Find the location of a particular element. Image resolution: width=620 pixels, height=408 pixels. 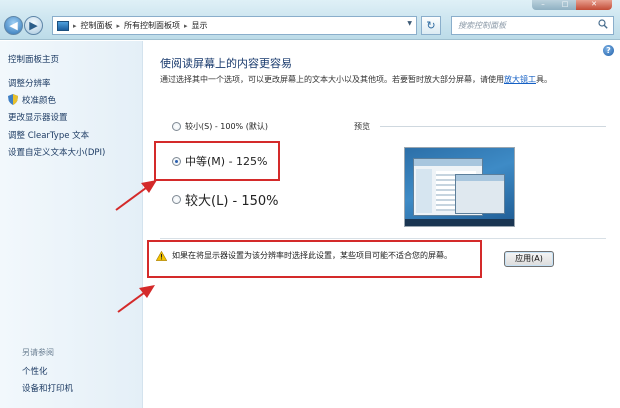

back-arrow-icon: ◀ is located at coordinates (13, 25).